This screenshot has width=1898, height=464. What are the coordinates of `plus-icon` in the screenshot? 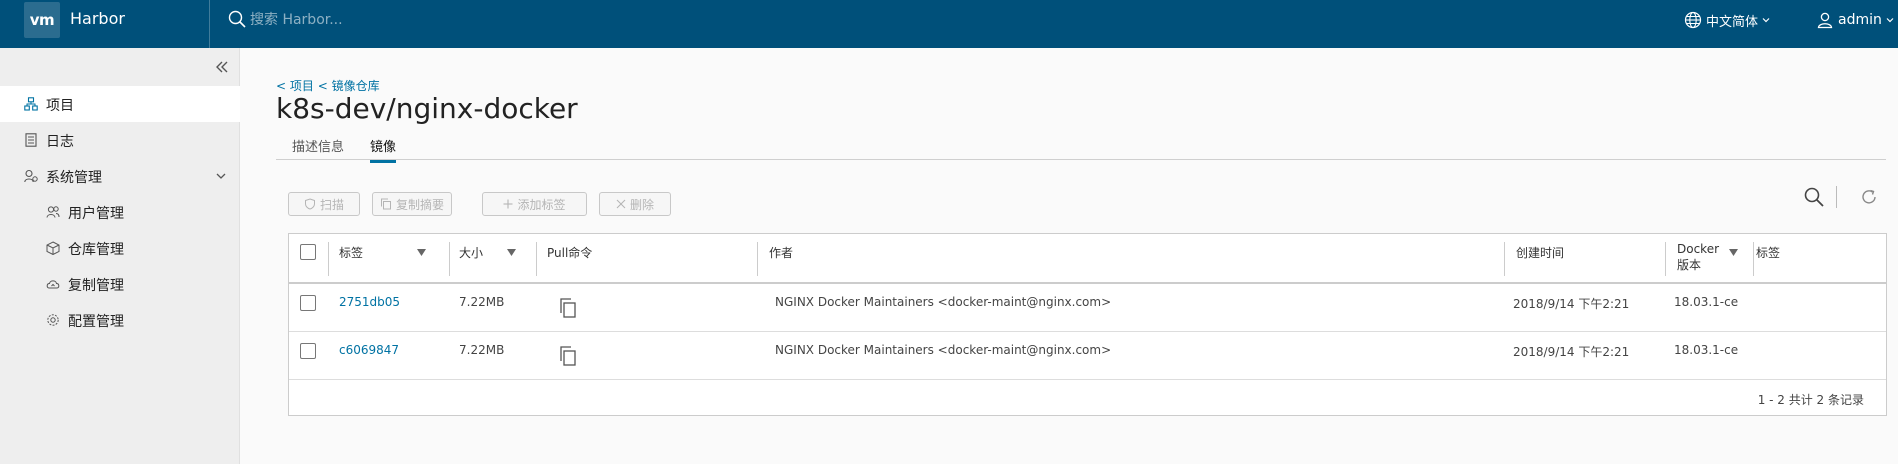 It's located at (508, 204).